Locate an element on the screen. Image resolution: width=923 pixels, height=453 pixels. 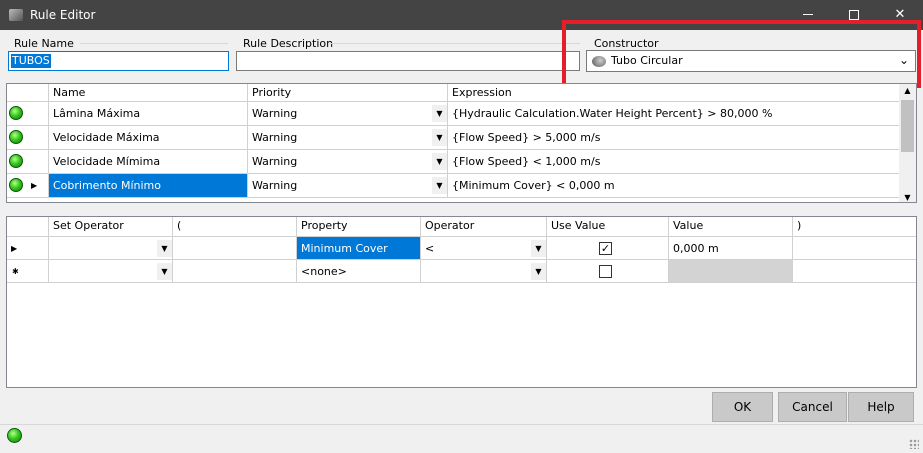
rules-grid-header-priority: Priority is located at coordinates (348, 93).